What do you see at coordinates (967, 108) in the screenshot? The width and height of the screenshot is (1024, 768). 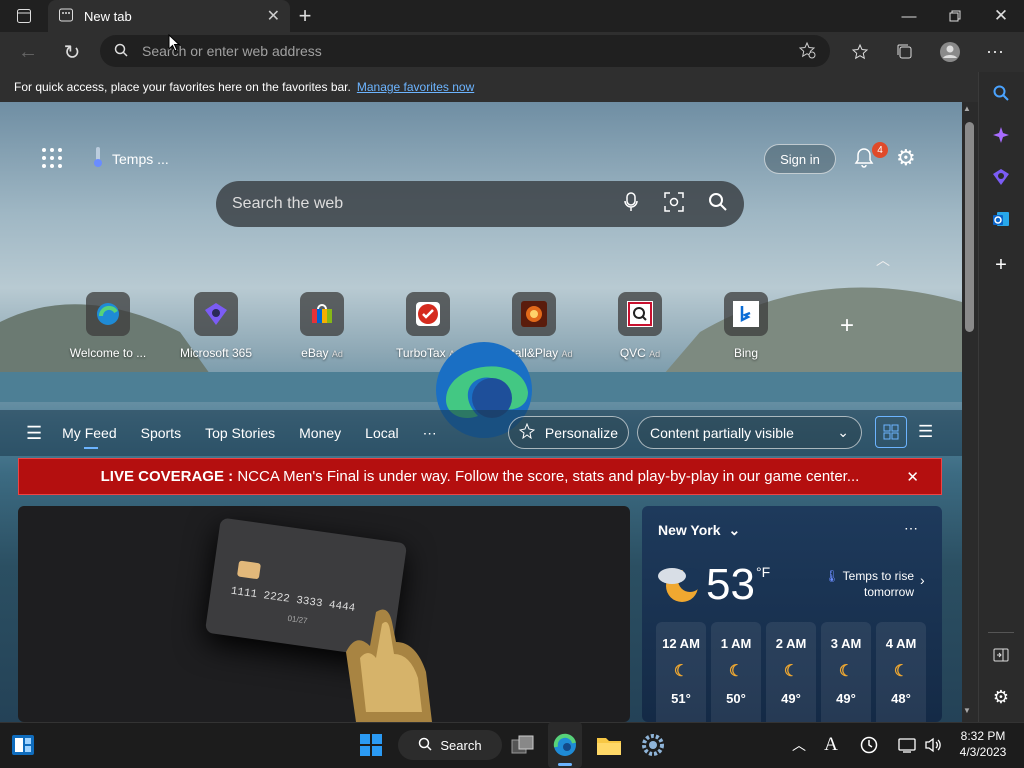 I see `scroll-up-icon: ▲` at bounding box center [967, 108].